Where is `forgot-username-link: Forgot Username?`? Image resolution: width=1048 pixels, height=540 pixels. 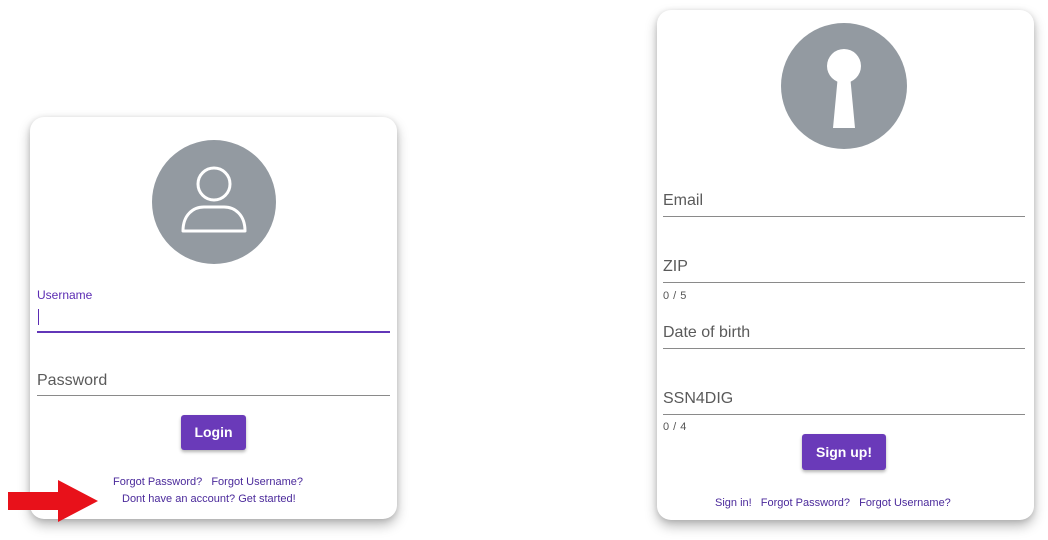
forgot-username-link: Forgot Username? is located at coordinates (257, 482).